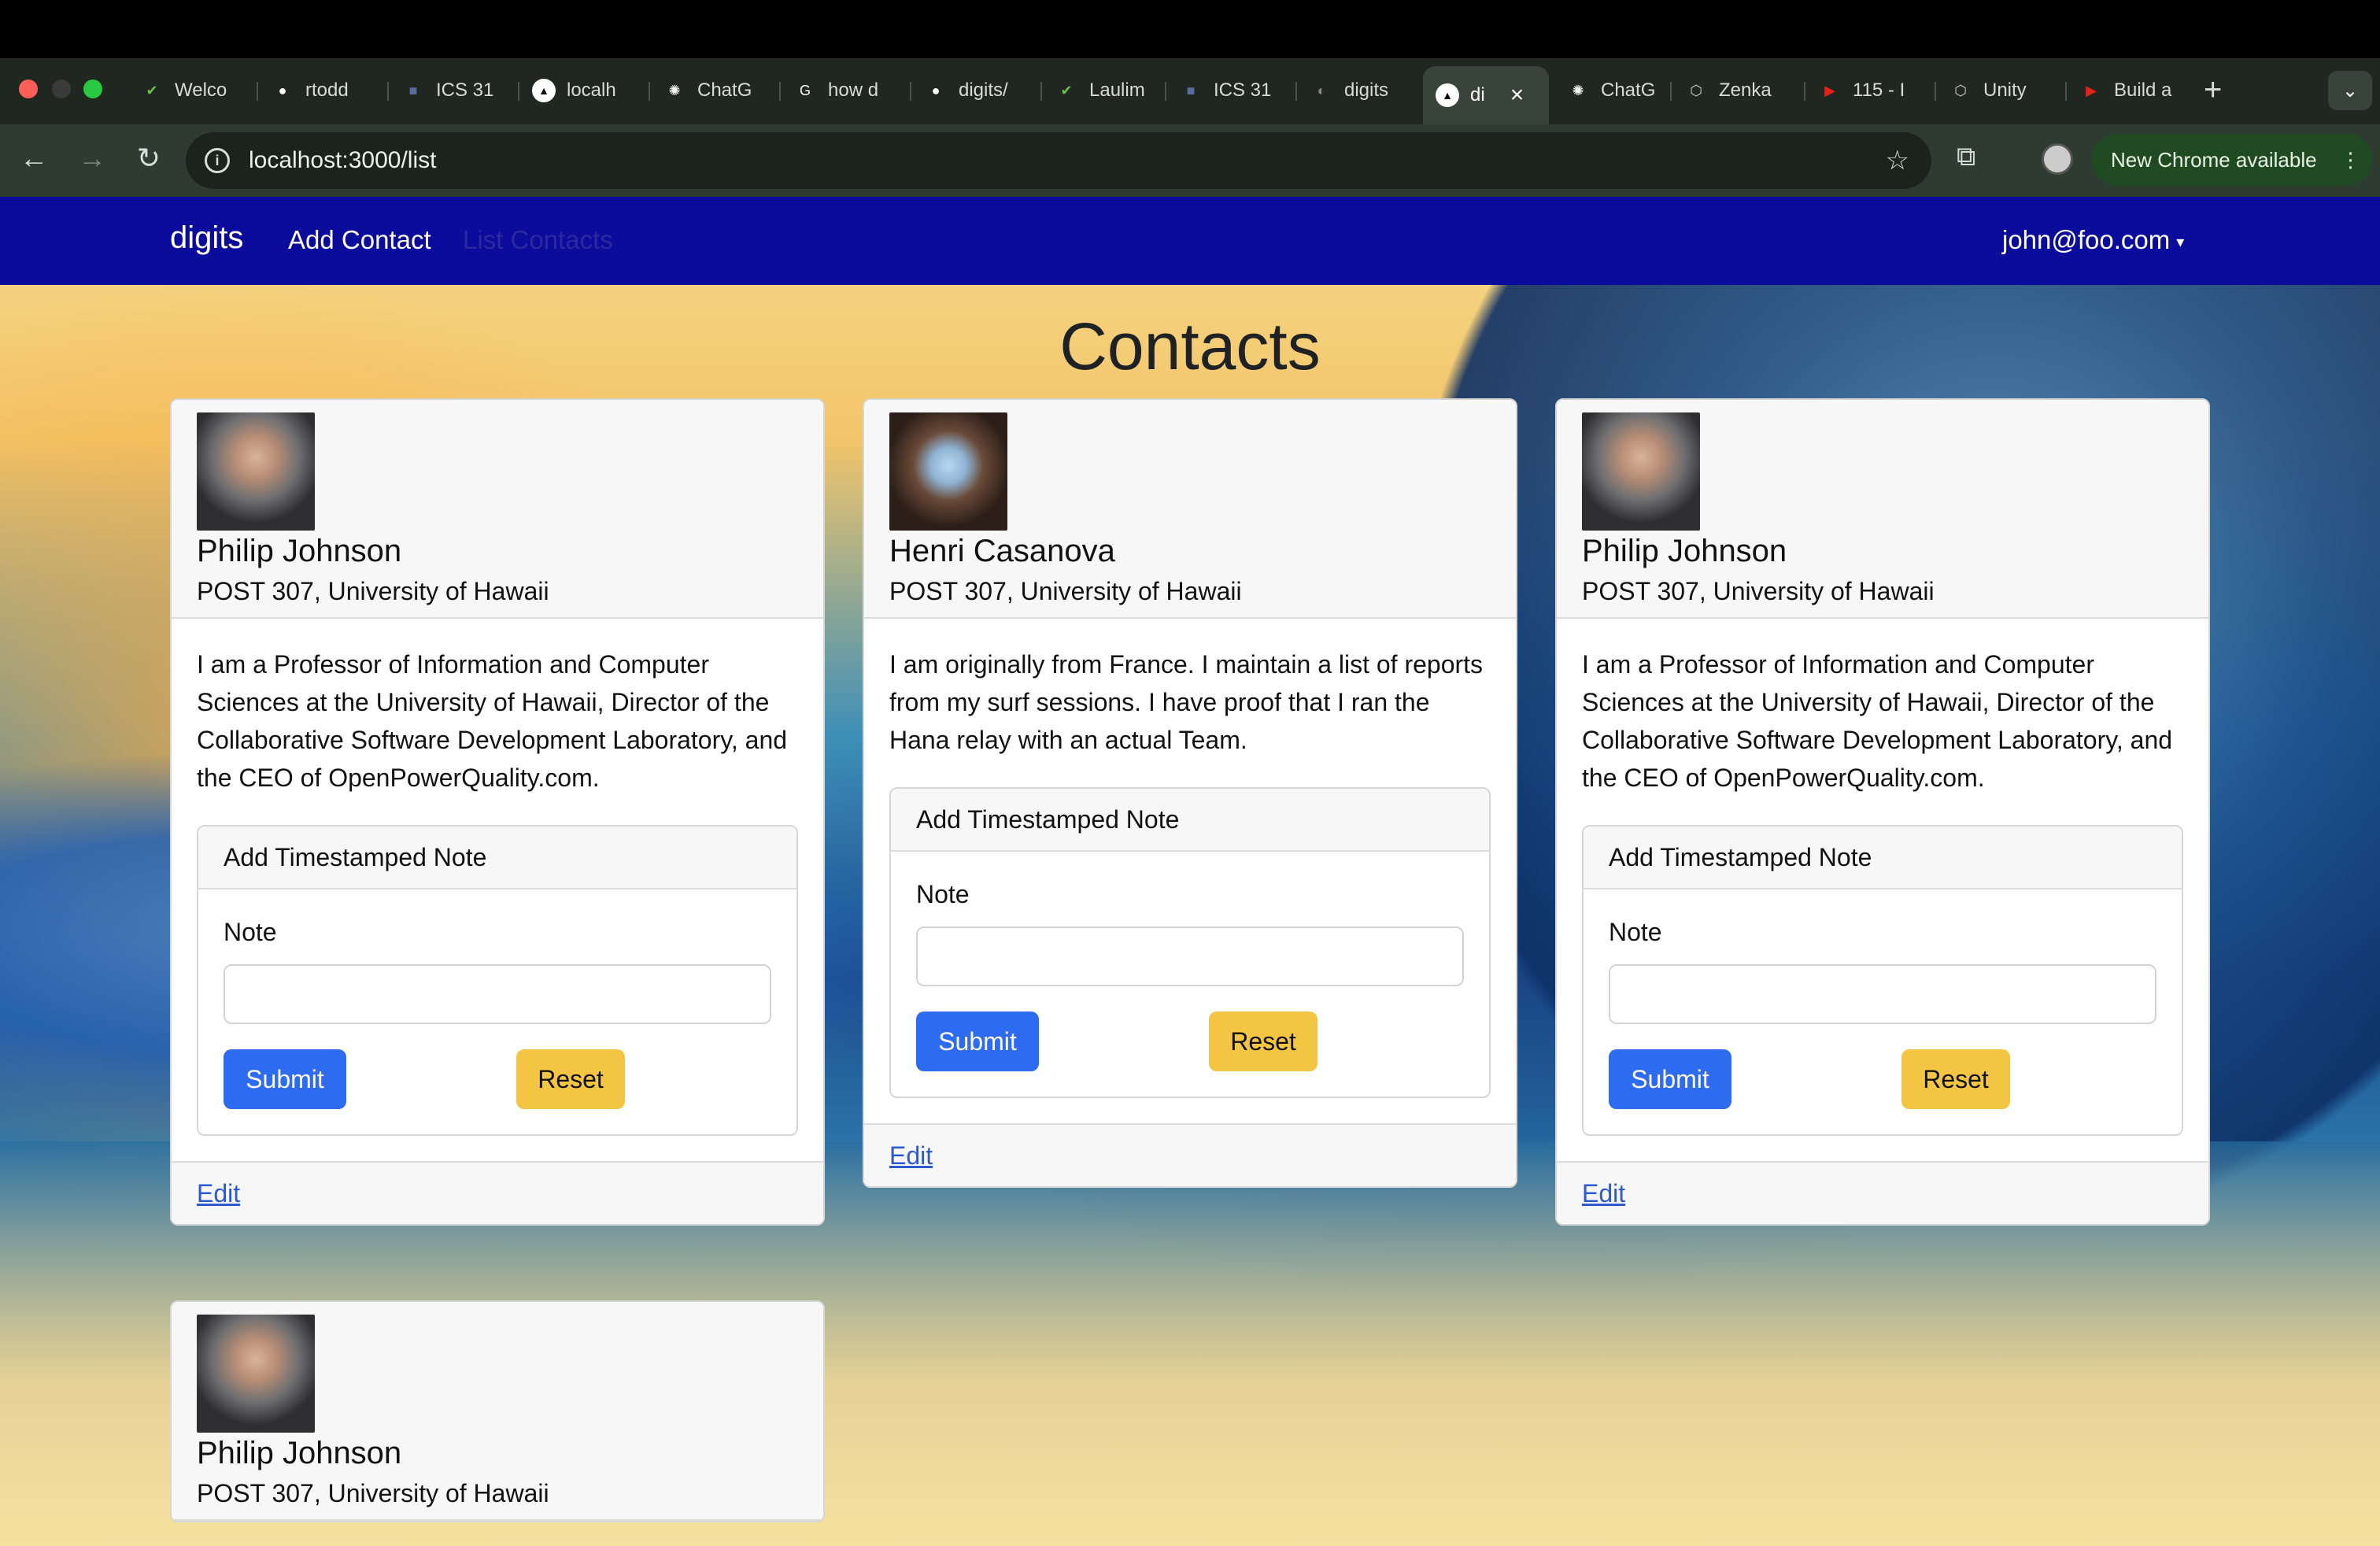 Image resolution: width=2380 pixels, height=1546 pixels. I want to click on tab-title: digits, so click(1366, 90).